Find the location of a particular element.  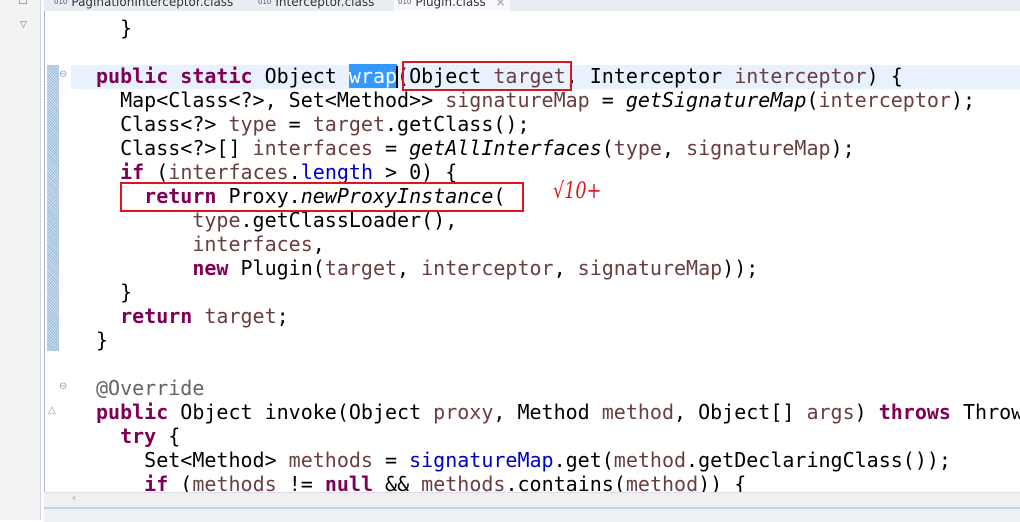

code-token: return is located at coordinates (156, 316).